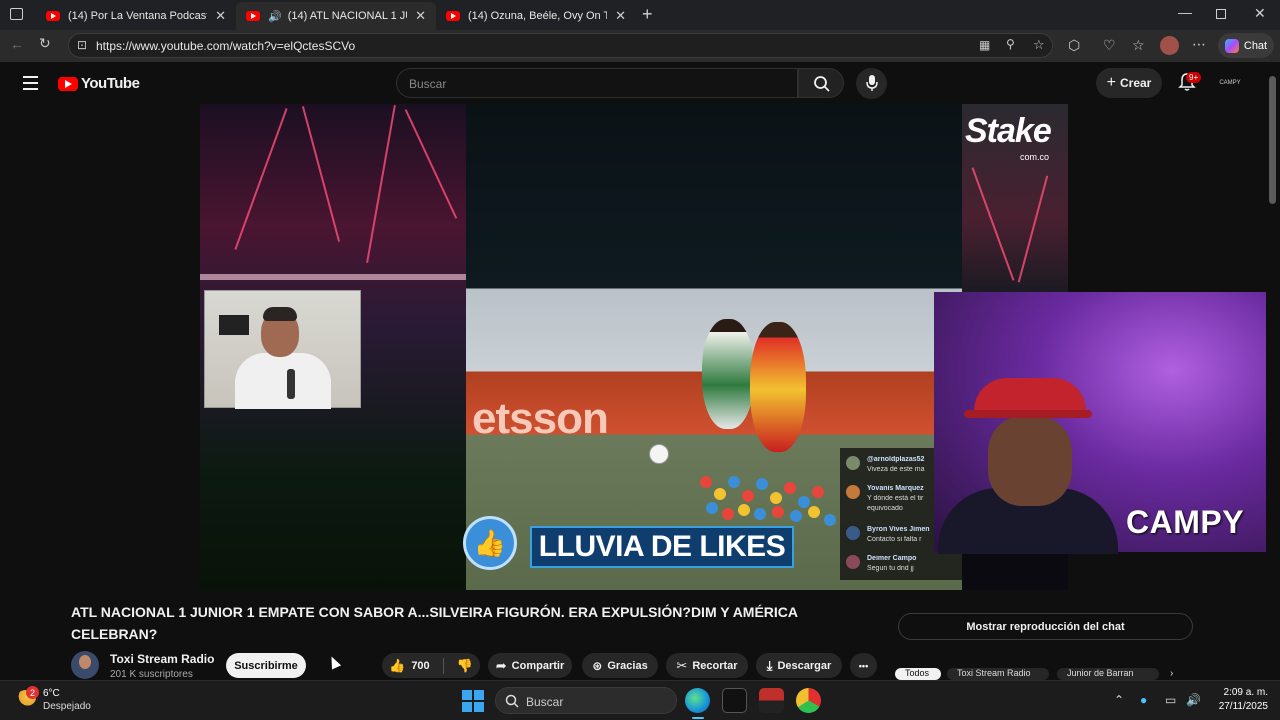 This screenshot has width=1280, height=720. Describe the element at coordinates (778, 387) in the screenshot. I see `player-red` at that location.